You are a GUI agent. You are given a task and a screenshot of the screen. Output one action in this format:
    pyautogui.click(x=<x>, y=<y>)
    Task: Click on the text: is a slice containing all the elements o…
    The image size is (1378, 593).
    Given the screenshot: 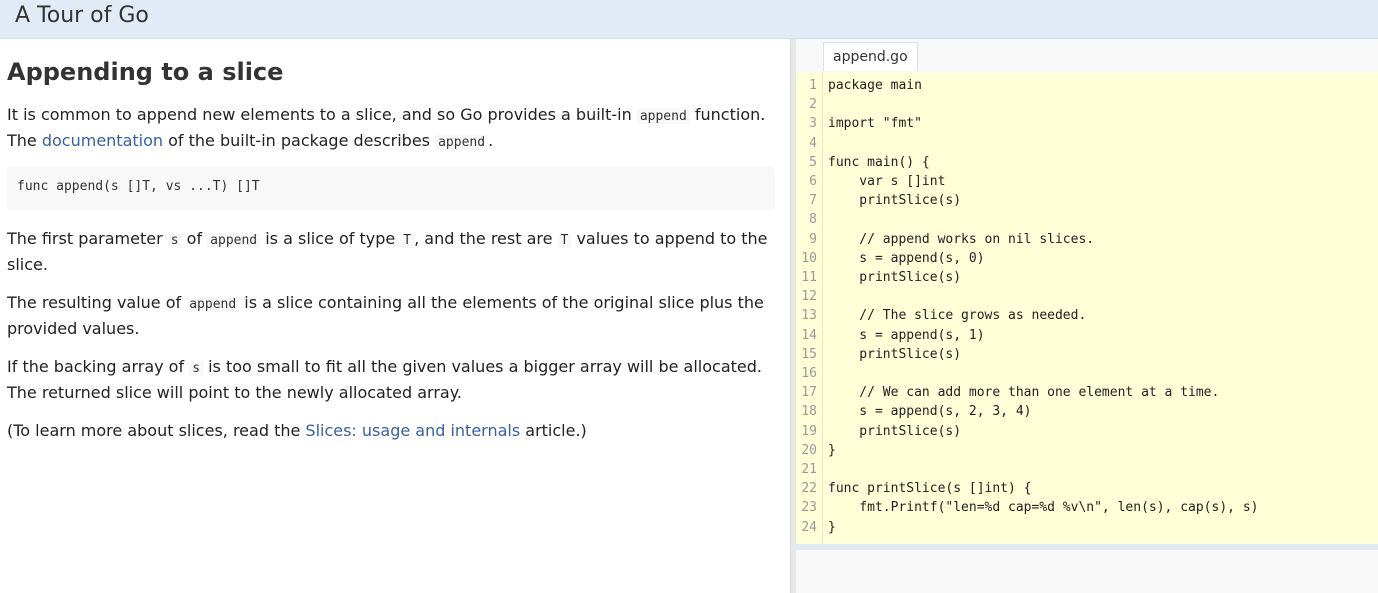 What is the action you would take?
    pyautogui.click(x=501, y=302)
    